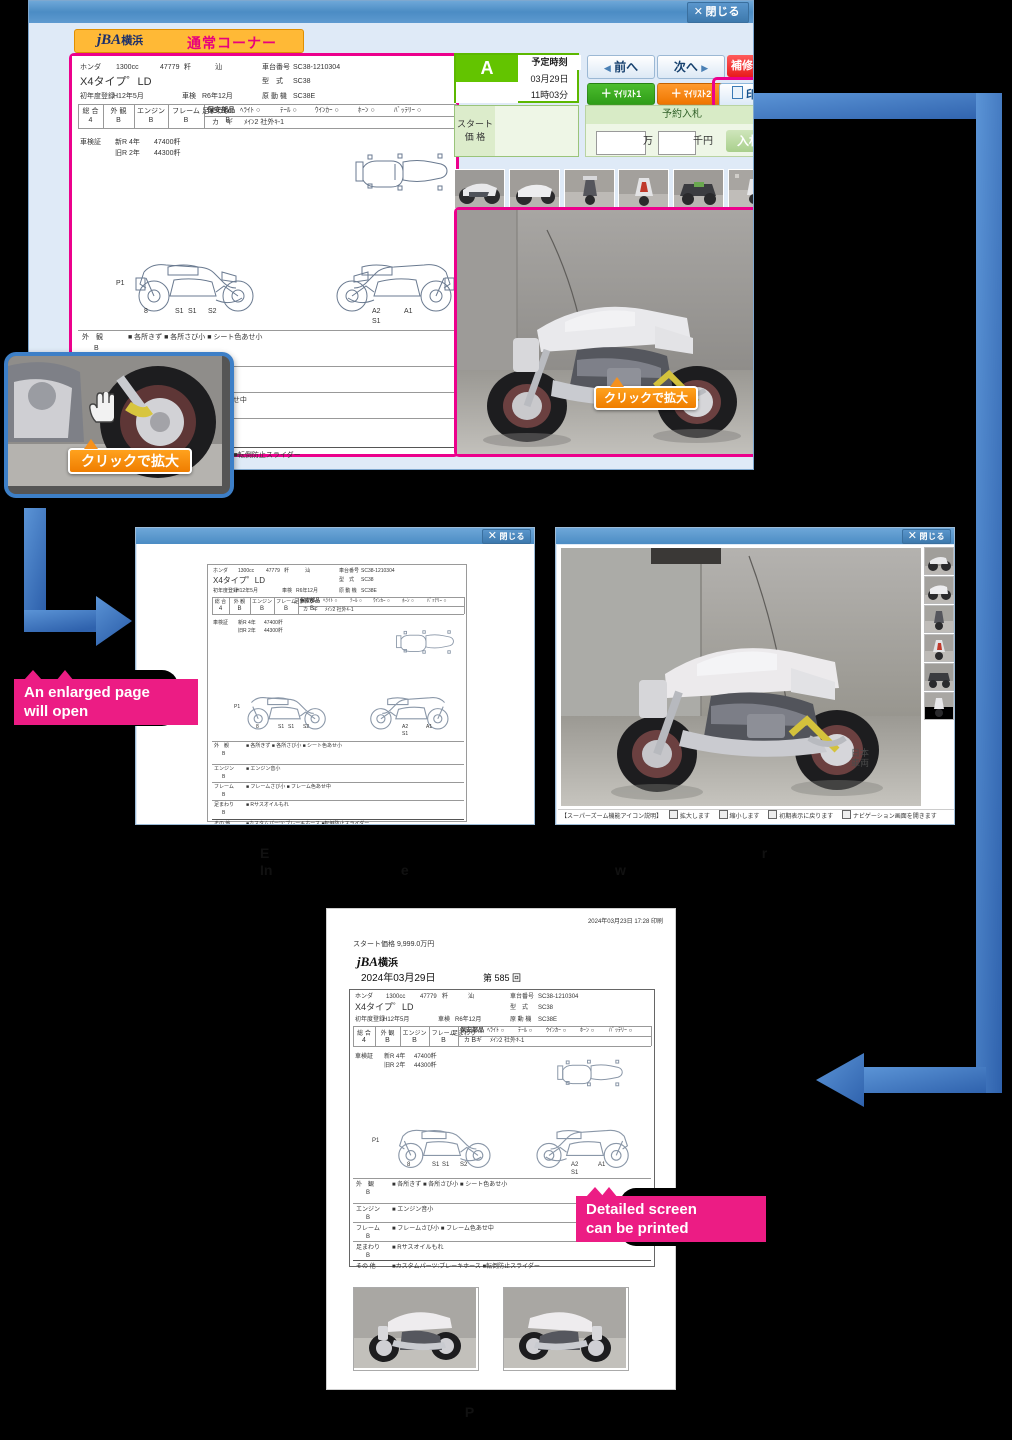  Describe the element at coordinates (220, 609) in the screenshot. I see `es-gv0: 4` at that location.